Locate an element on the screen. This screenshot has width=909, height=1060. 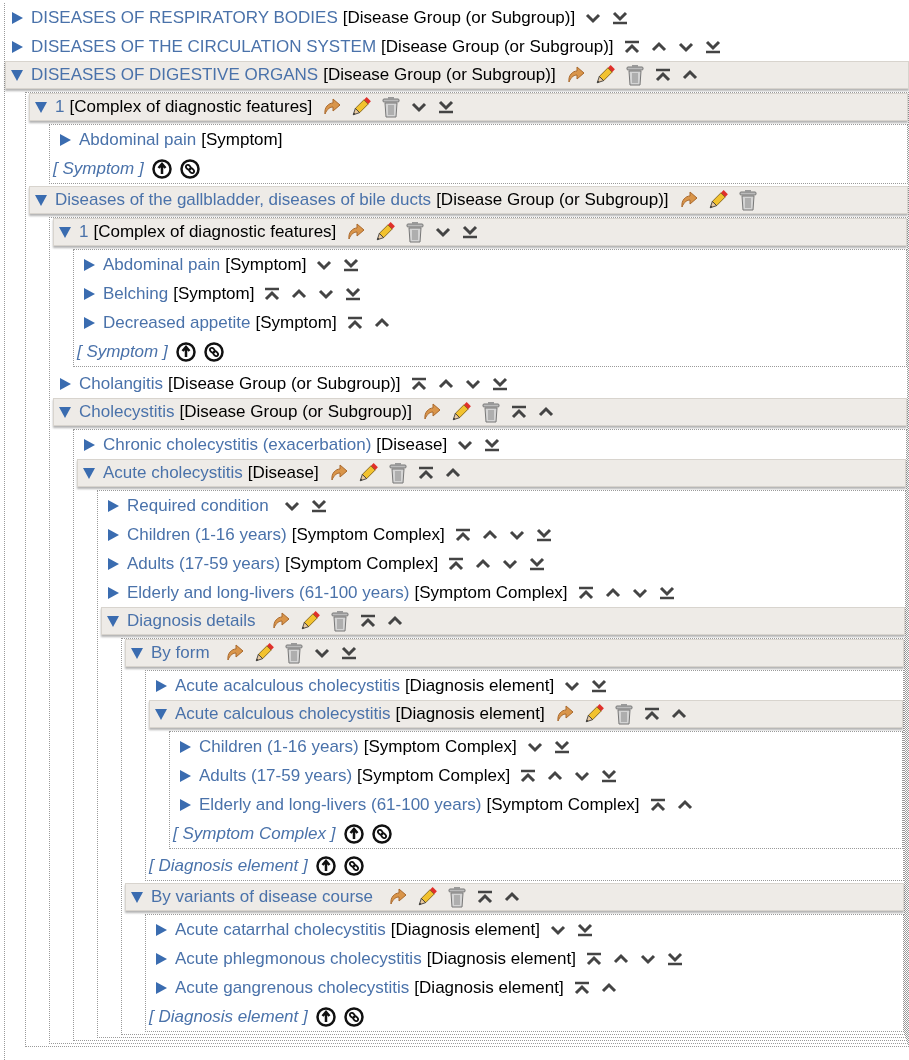
node-label: By form is located at coordinates (180, 653).